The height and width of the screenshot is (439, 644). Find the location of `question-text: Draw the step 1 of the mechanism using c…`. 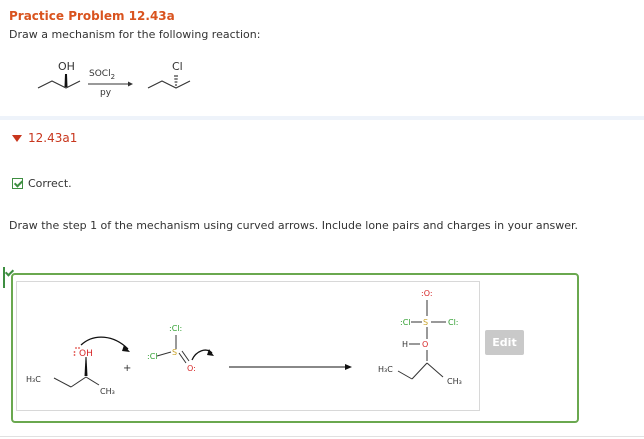

question-text: Draw the step 1 of the mechanism using c… is located at coordinates (294, 225).